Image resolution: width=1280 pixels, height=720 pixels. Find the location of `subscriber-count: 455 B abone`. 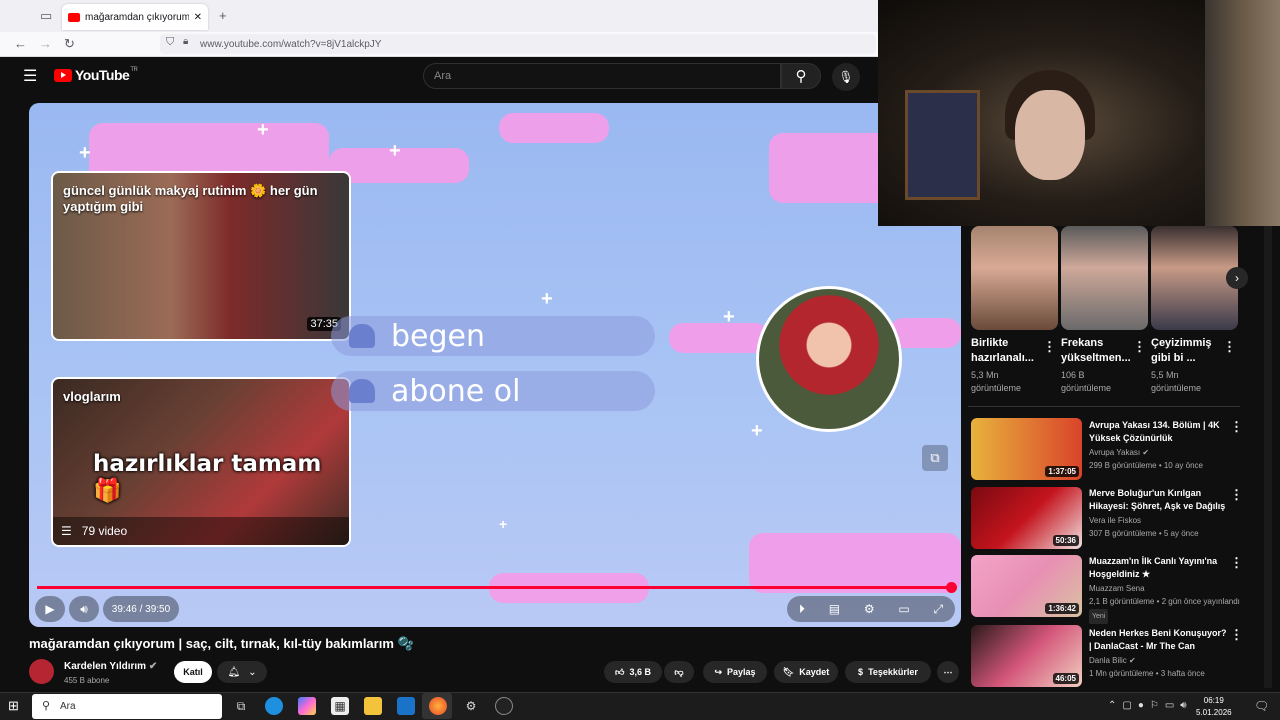

subscriber-count: 455 B abone is located at coordinates (87, 680).